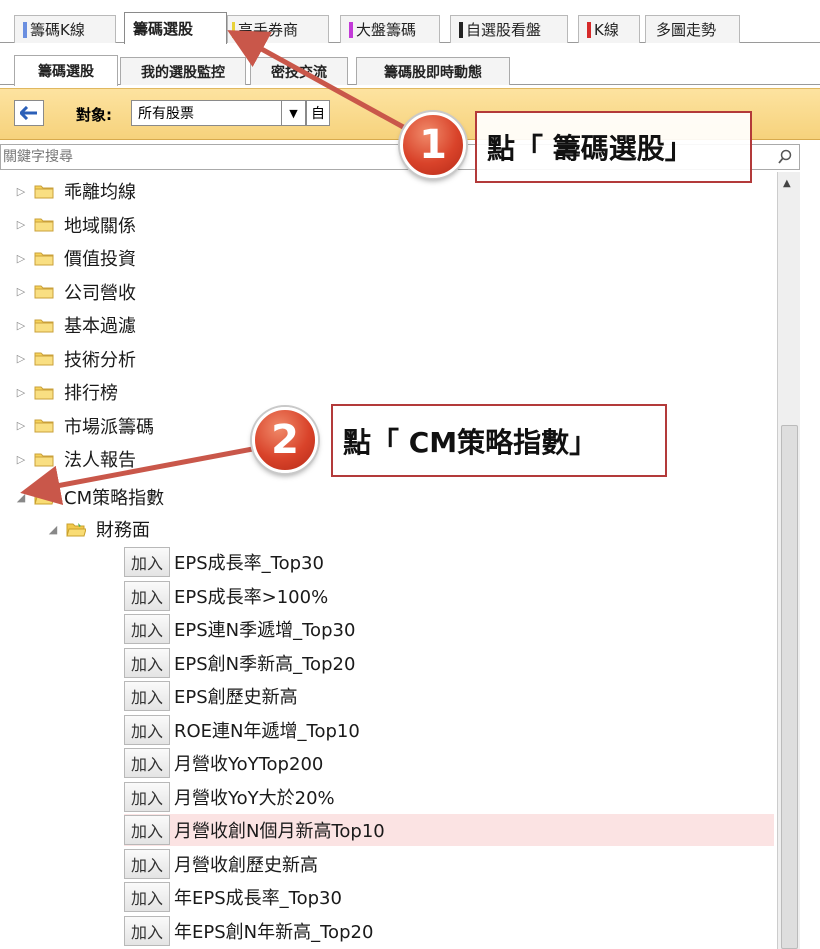 The height and width of the screenshot is (949, 820). I want to click on strategy-list-item: 加入 EPS創N季新高_Top20, so click(449, 663).